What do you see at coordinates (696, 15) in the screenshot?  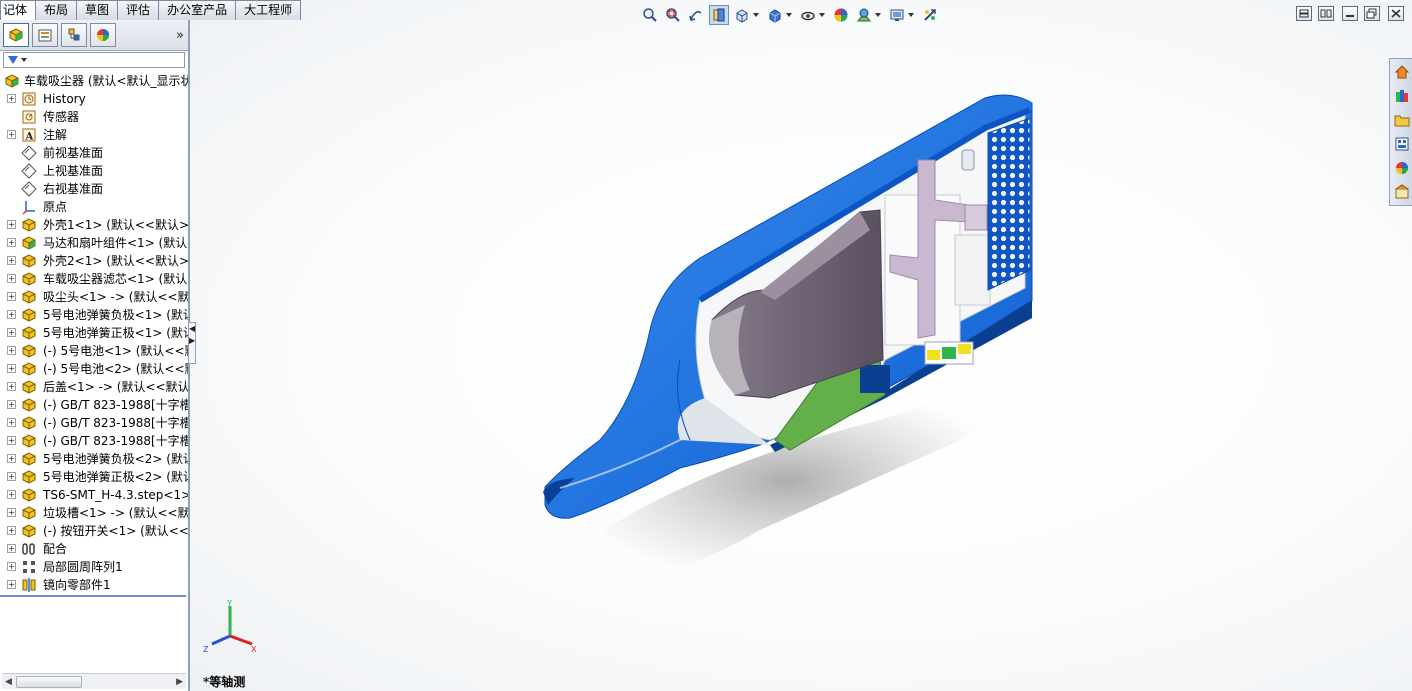 I see `previous-view-icon` at bounding box center [696, 15].